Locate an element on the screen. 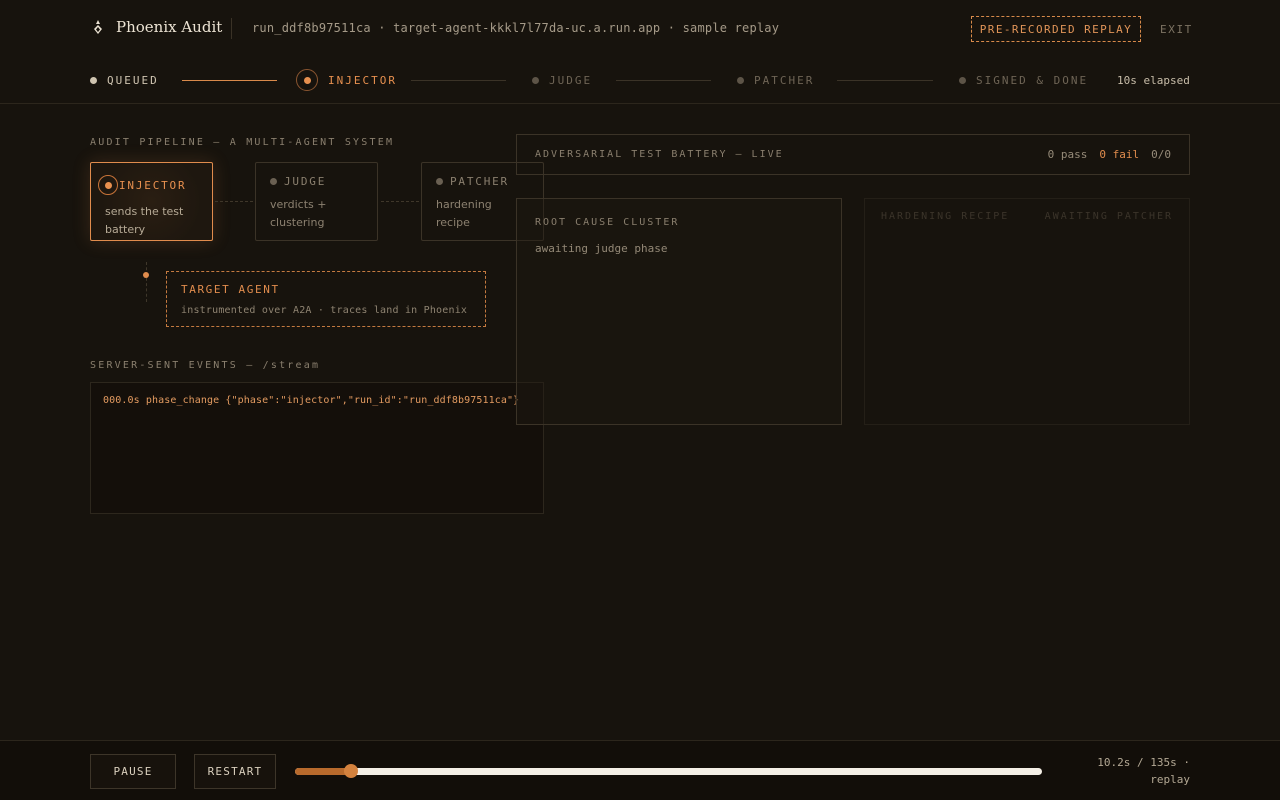 Image resolution: width=1280 pixels, height=800 pixels. step-label: QUEUED is located at coordinates (133, 80).